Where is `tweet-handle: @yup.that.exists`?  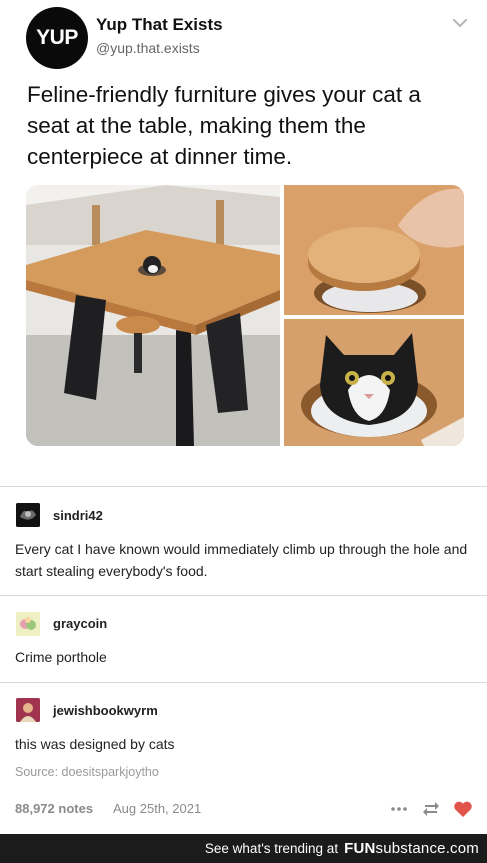 tweet-handle: @yup.that.exists is located at coordinates (148, 48).